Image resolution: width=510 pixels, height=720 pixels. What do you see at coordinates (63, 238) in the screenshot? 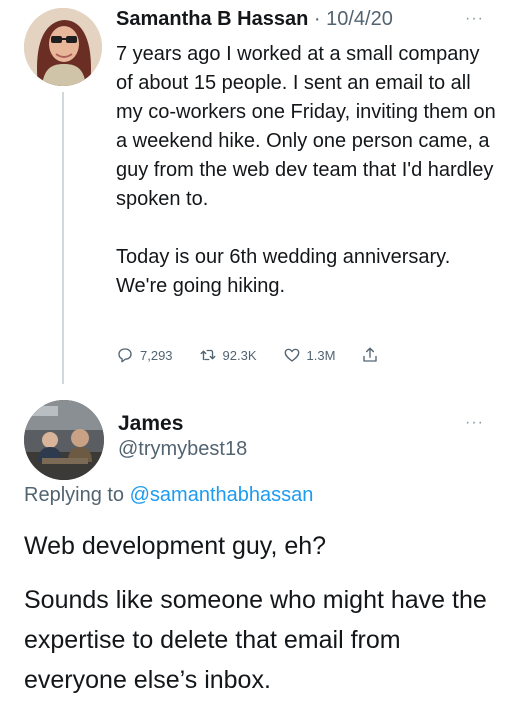
I see `thread-line` at bounding box center [63, 238].